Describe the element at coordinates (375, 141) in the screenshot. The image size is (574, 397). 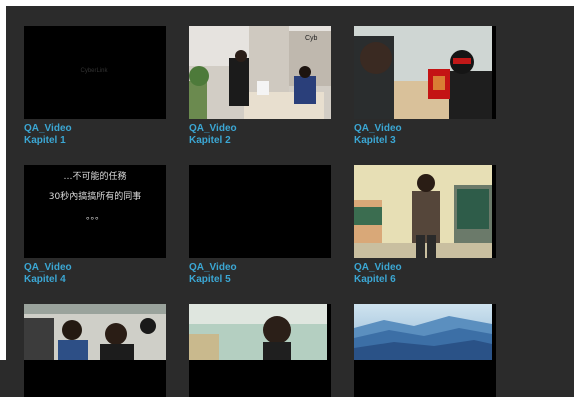
I see `chapter-label: Kapitel 3` at that location.